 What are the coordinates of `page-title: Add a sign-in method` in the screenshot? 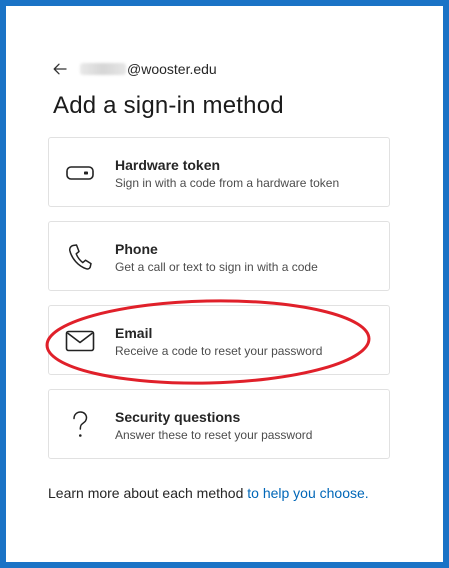 It's located at (168, 105).